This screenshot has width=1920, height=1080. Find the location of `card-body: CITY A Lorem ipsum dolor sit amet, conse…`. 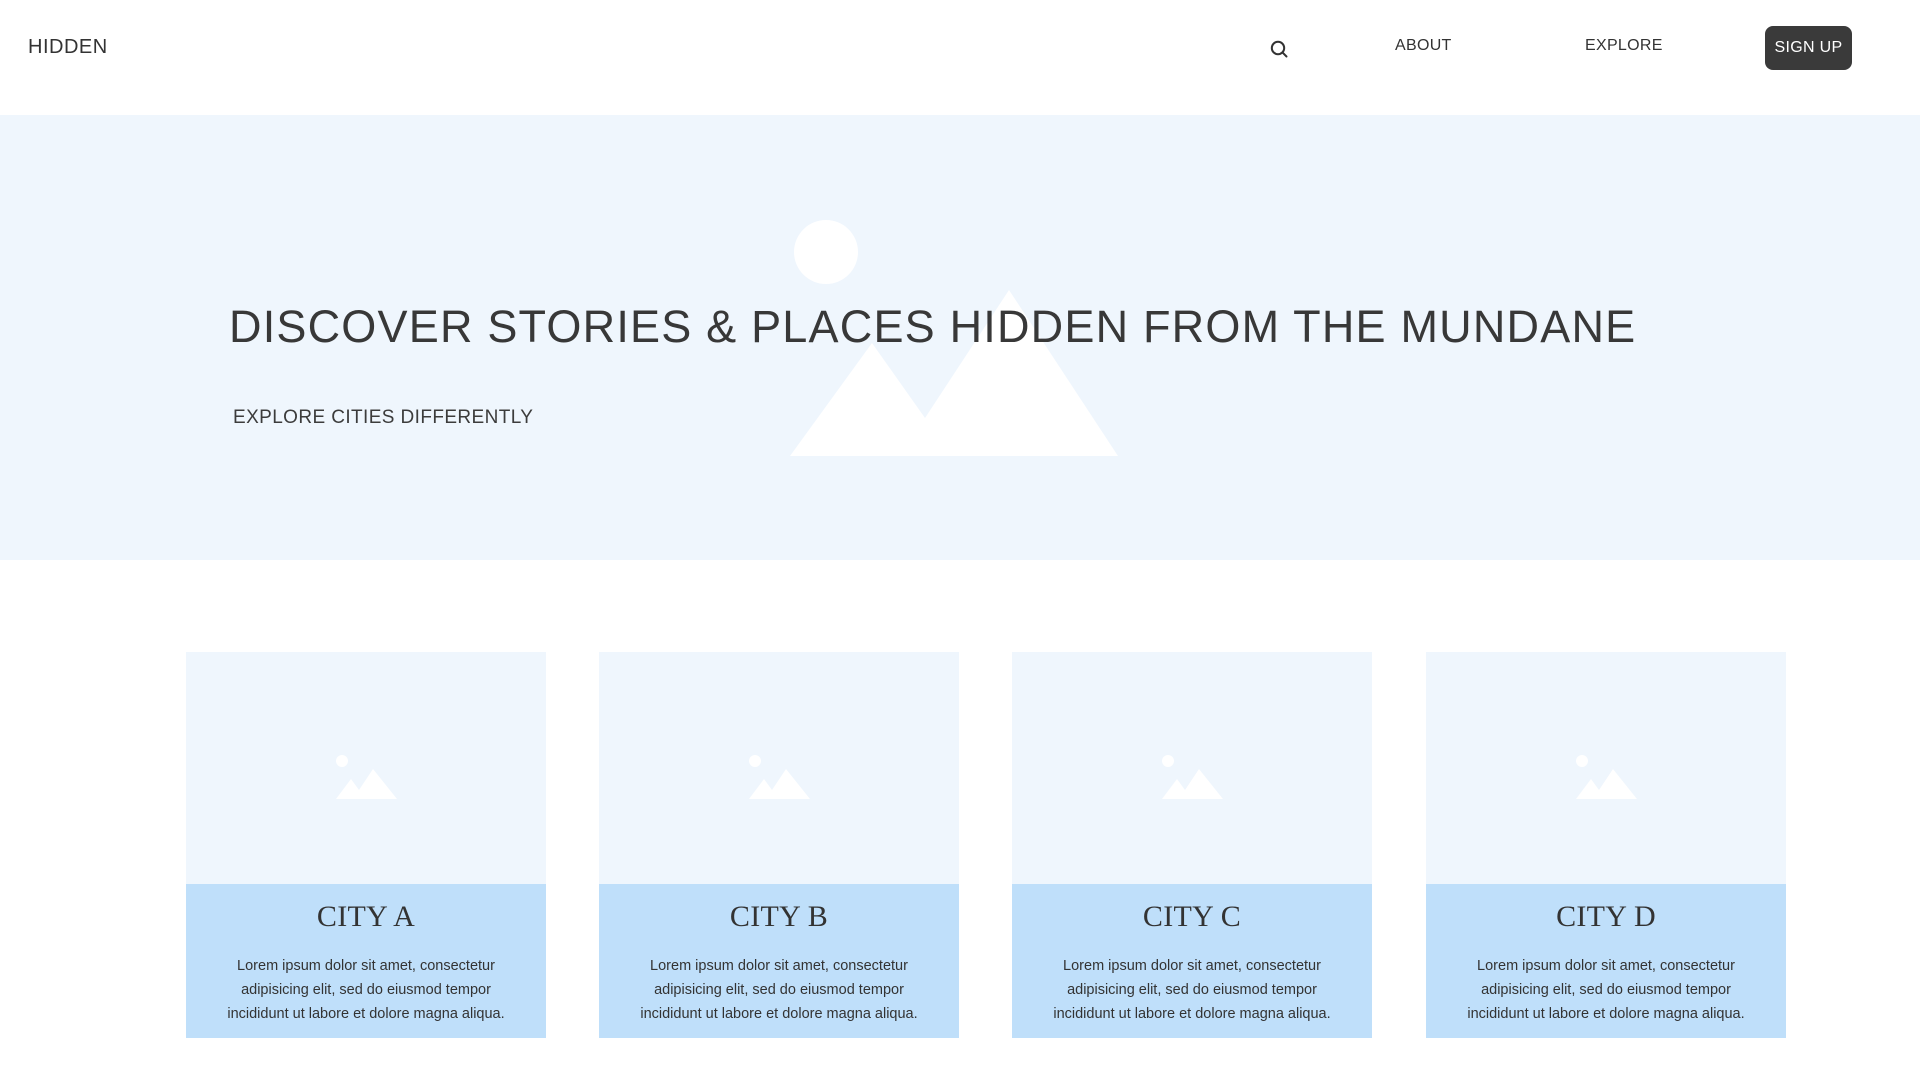

card-body: CITY A Lorem ipsum dolor sit amet, conse… is located at coordinates (366, 961).